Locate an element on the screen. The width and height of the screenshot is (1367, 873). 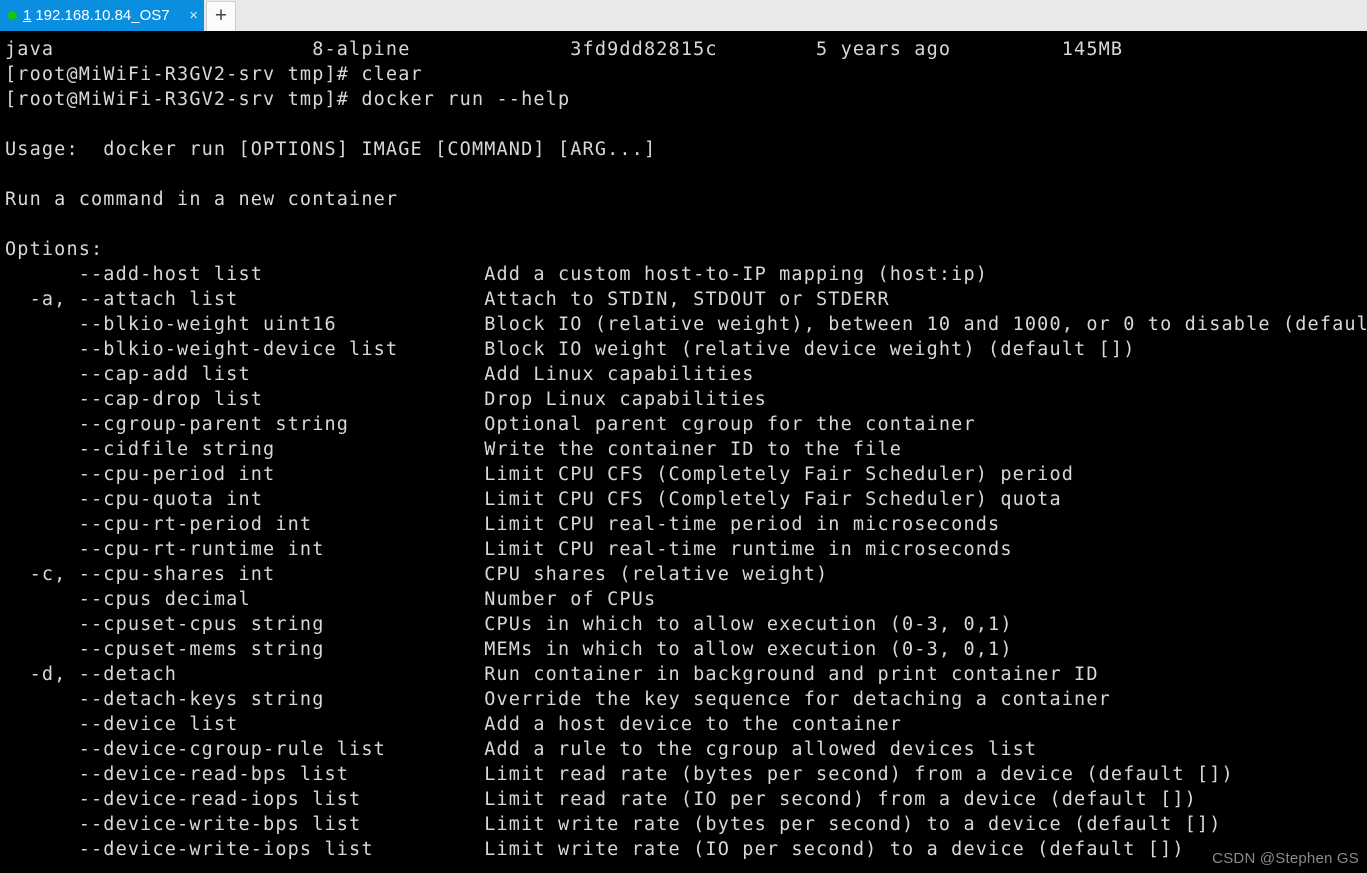
terminal-line: Run a command in a new container is located at coordinates (202, 199).